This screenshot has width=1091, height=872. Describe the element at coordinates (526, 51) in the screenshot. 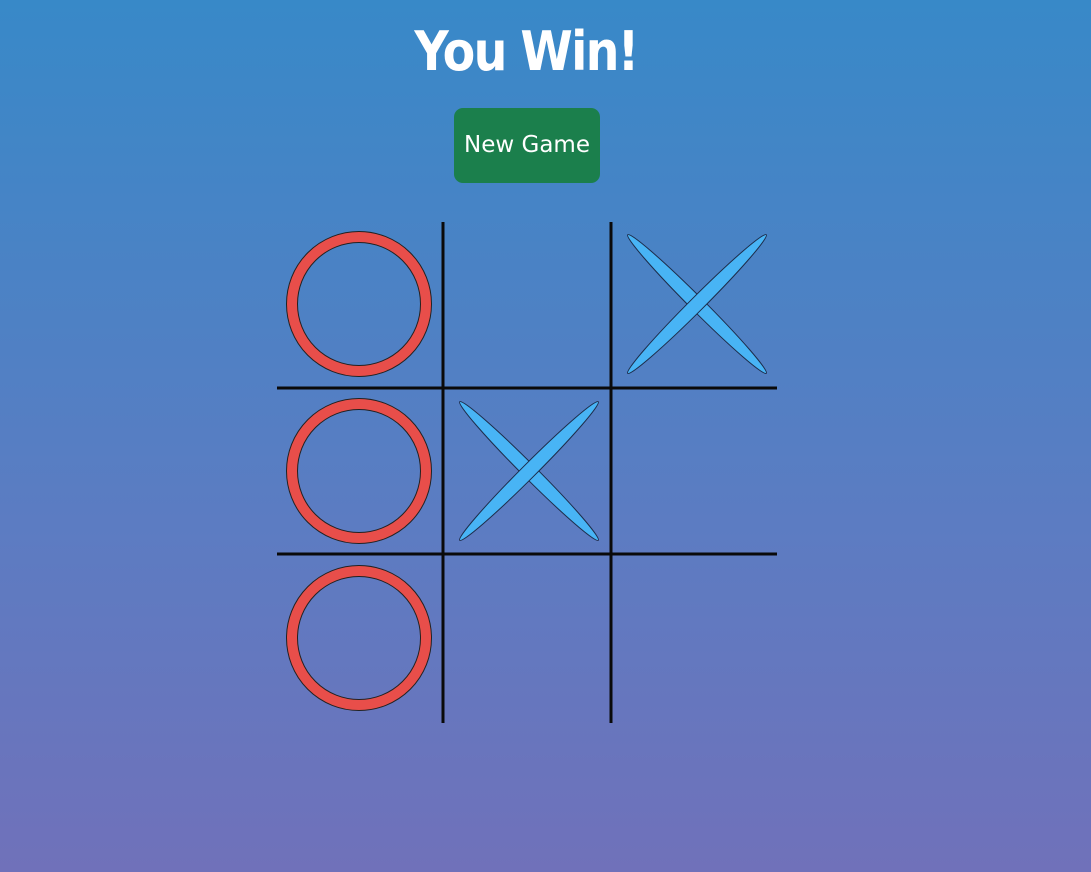

I see `game-status-title: You Win!` at that location.